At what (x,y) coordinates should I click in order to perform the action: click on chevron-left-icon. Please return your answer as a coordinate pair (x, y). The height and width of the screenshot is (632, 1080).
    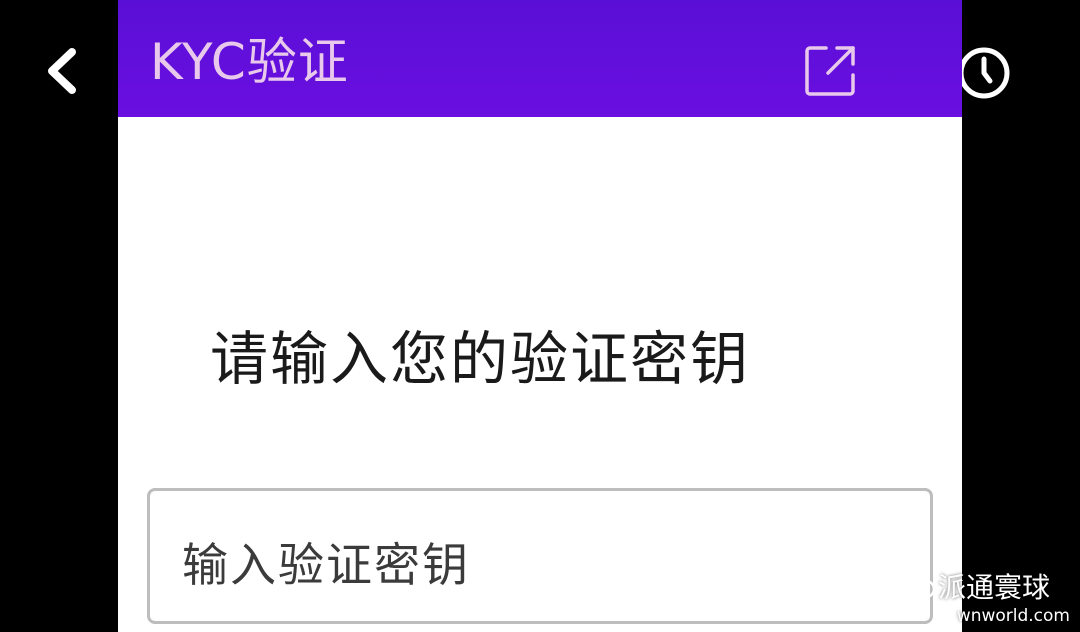
    Looking at the image, I should click on (62, 71).